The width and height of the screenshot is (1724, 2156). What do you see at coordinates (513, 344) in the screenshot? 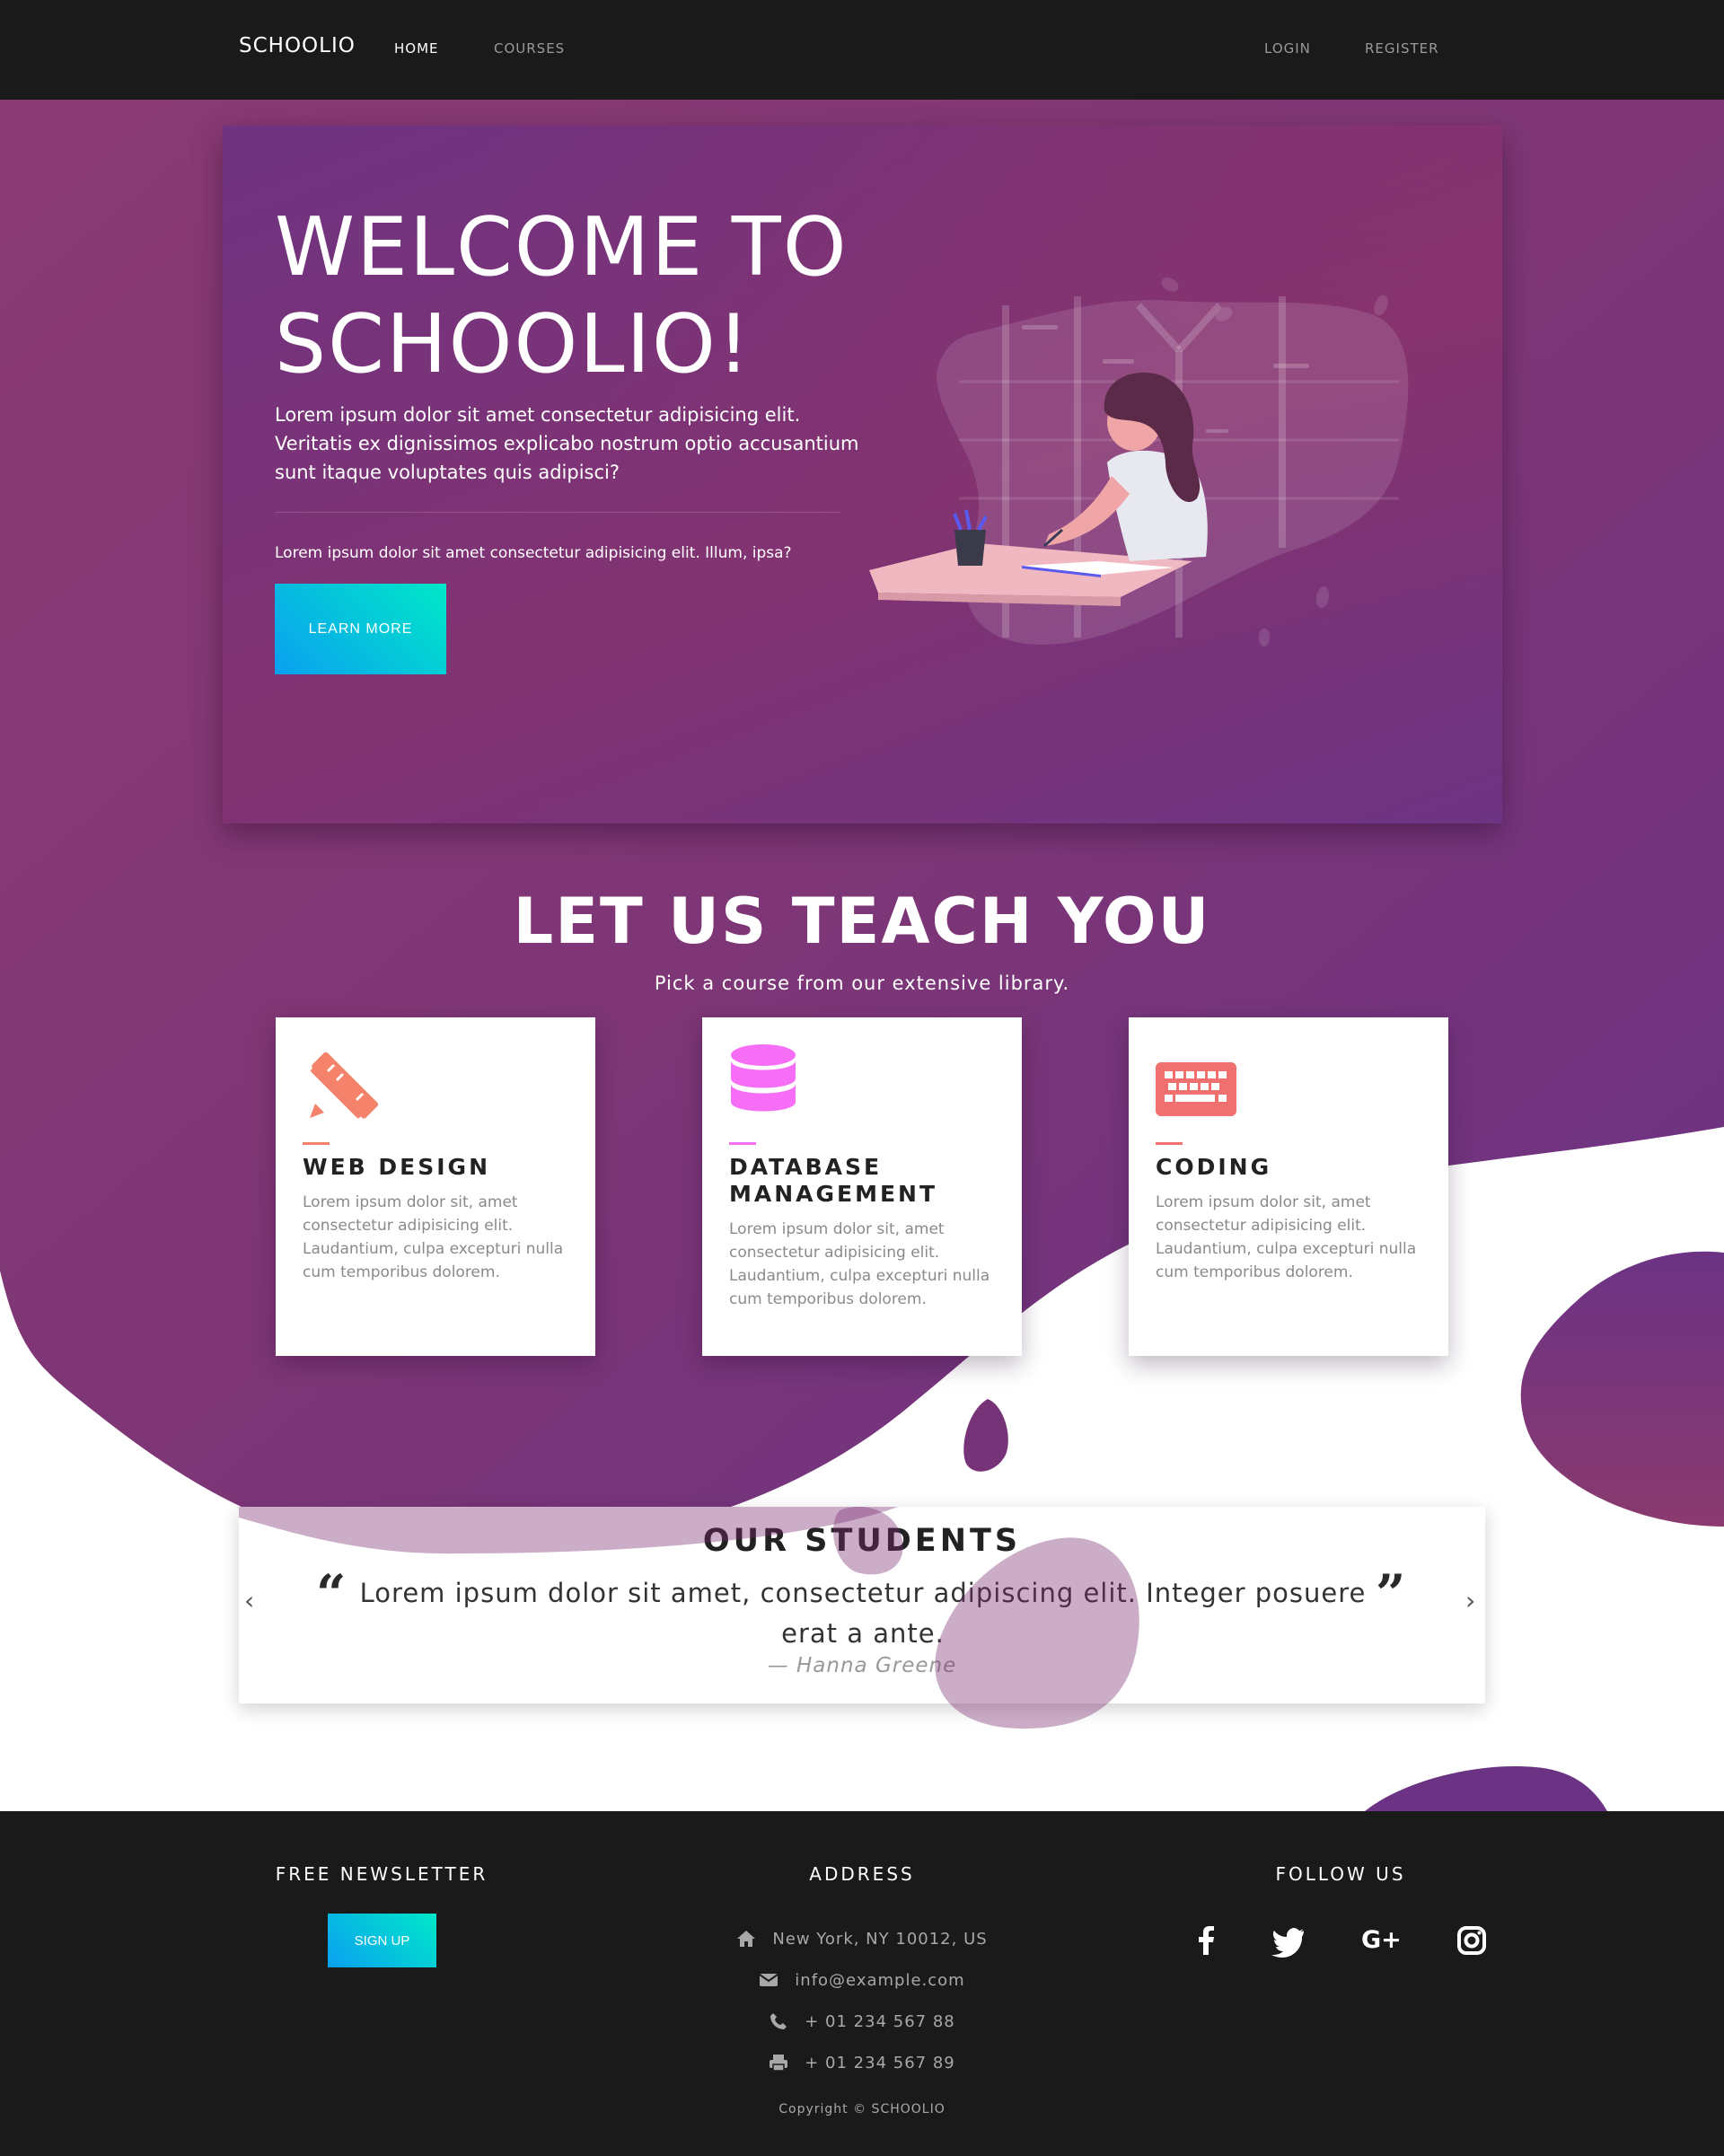
I see `hero-title-line2: SCHOOLIO!` at bounding box center [513, 344].